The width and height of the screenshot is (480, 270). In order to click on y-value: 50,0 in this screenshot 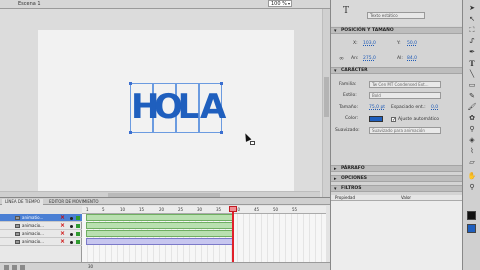, I will do `click(412, 43)`.